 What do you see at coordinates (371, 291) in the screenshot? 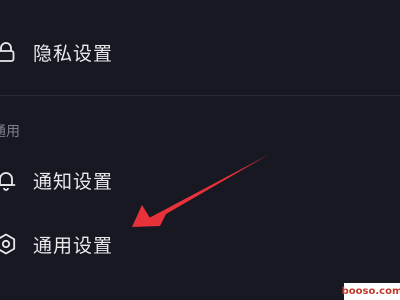
I see `watermark-logo: booso.com` at bounding box center [371, 291].